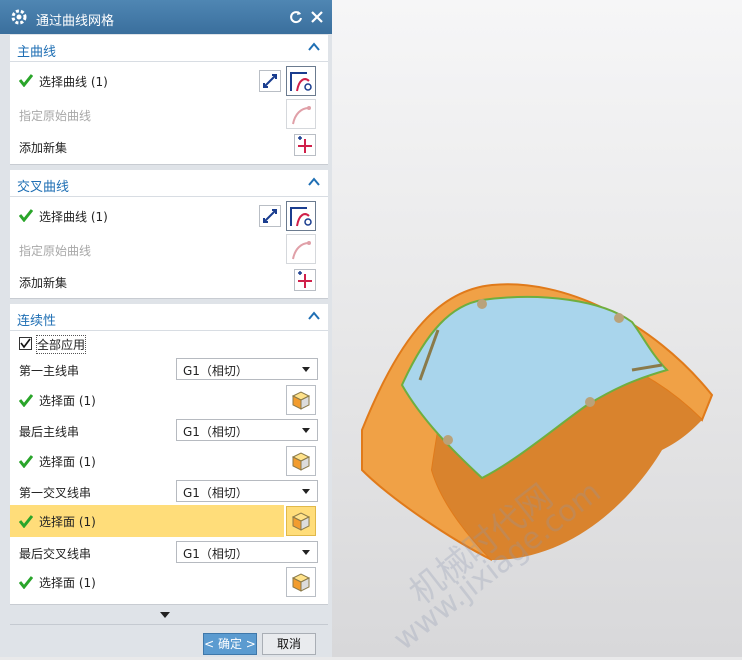 The image size is (742, 660). I want to click on reset-icon, so click(296, 17).